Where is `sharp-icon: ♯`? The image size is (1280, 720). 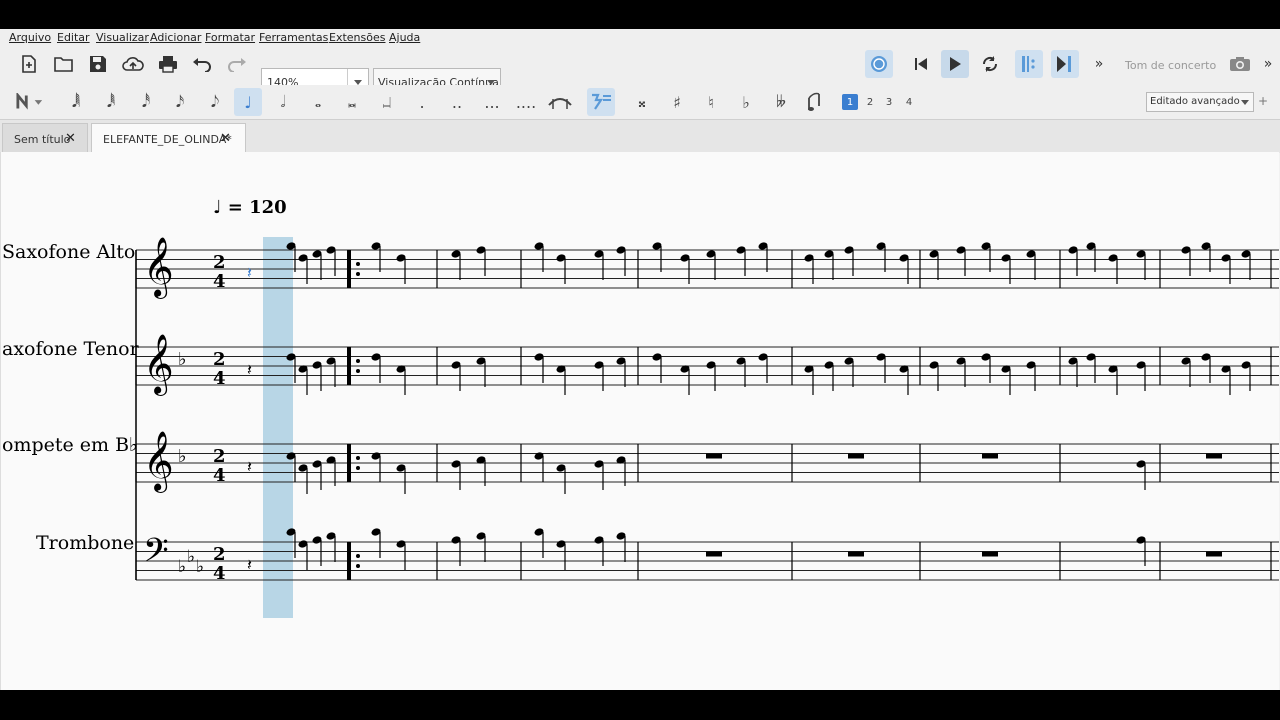 sharp-icon: ♯ is located at coordinates (677, 102).